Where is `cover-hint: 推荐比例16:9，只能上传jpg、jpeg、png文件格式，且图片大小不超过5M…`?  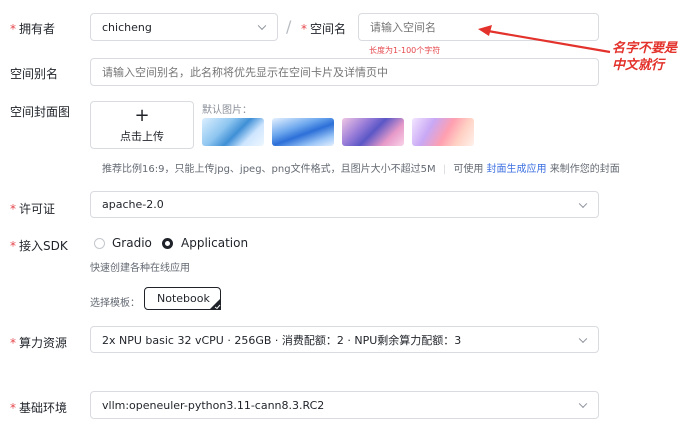 cover-hint: 推荐比例16:9，只能上传jpg、jpeg、png文件格式，且图片大小不超过5M… is located at coordinates (361, 167).